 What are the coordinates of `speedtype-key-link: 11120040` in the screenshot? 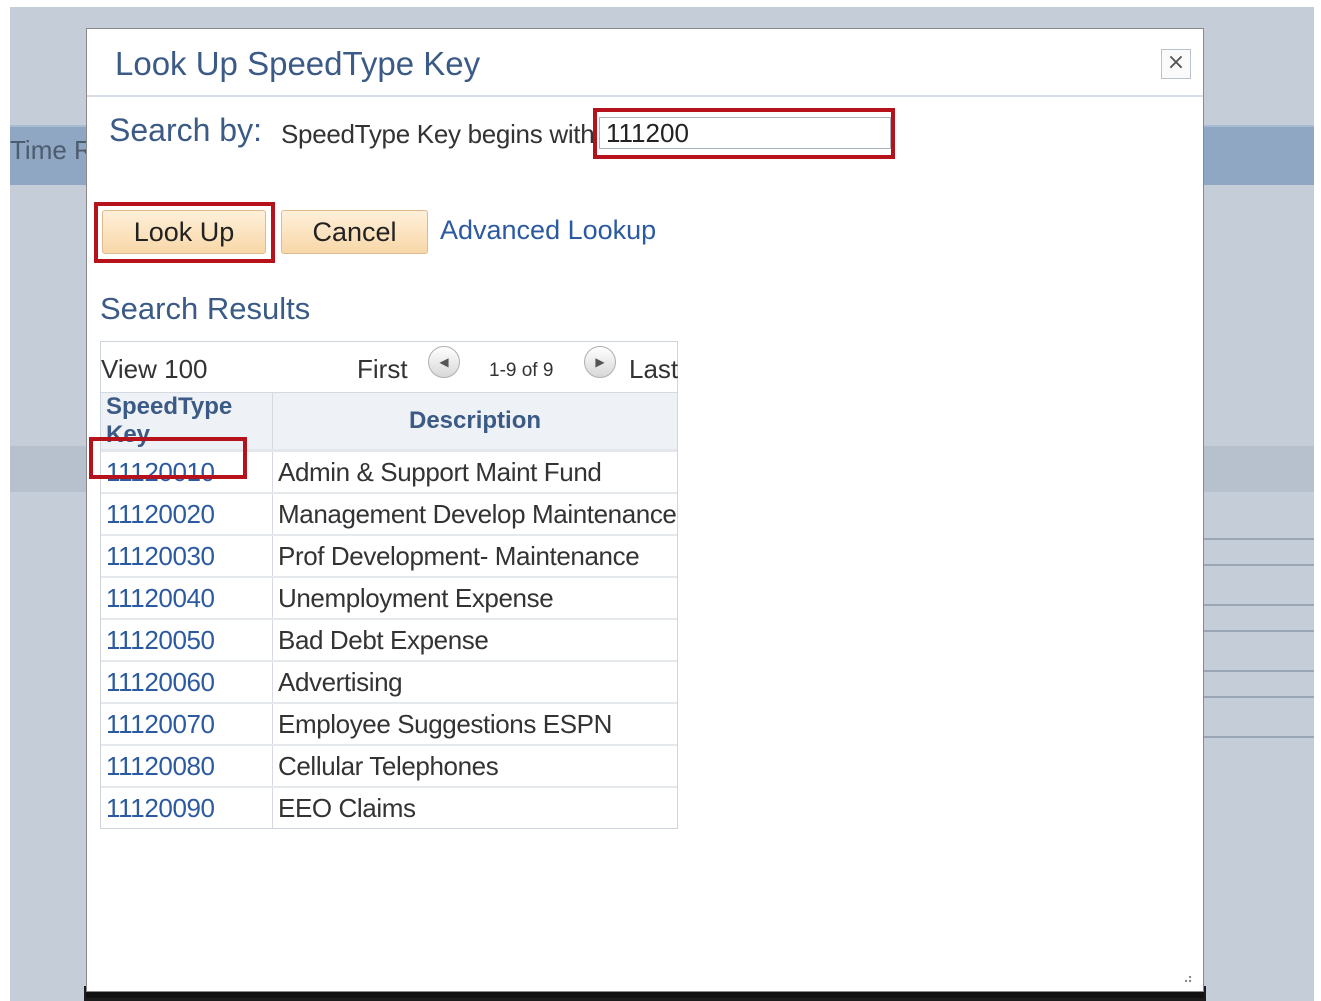 It's located at (187, 598).